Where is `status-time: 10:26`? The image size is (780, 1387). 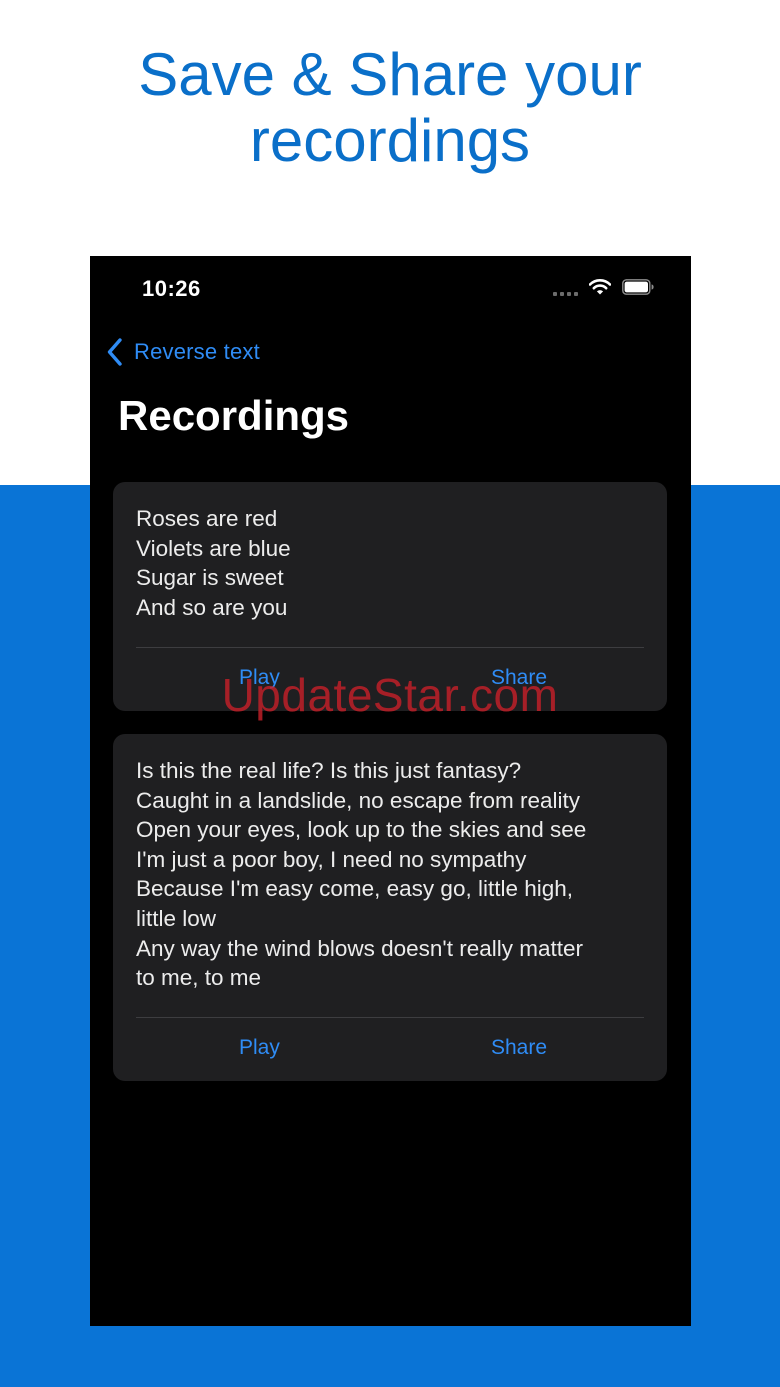 status-time: 10:26 is located at coordinates (171, 288).